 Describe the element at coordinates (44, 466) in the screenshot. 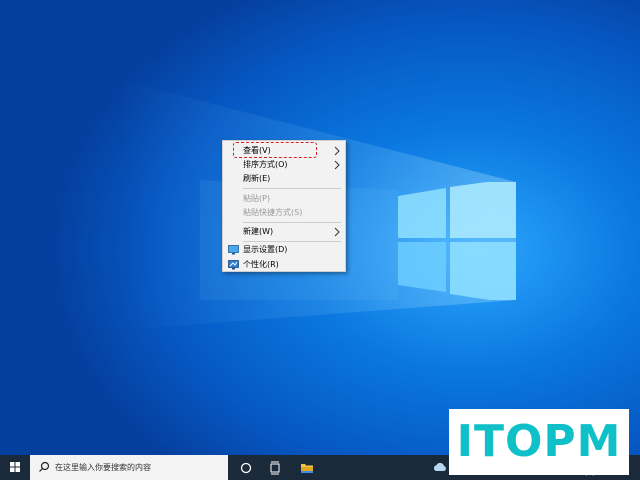

I see `search-icon` at that location.